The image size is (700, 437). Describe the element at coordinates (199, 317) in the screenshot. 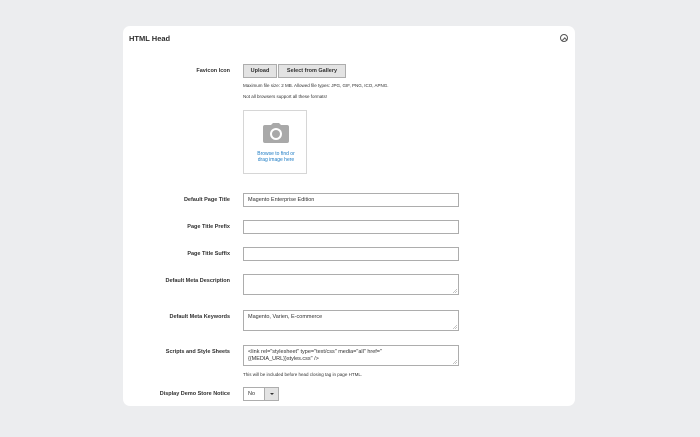

I see `meta-keywords-label: Default Meta Keywords` at that location.